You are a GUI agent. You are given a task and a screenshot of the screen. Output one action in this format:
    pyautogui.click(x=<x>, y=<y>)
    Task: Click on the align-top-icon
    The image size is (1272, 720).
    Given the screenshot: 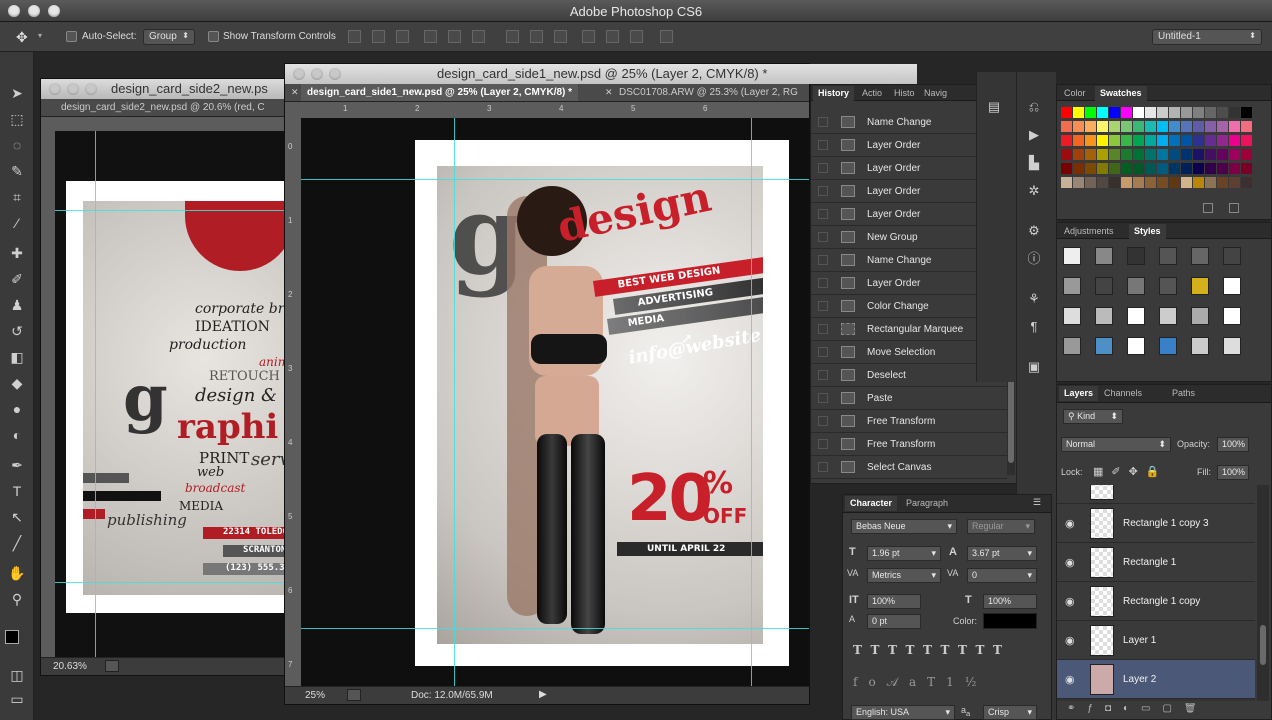 What is the action you would take?
    pyautogui.click(x=354, y=36)
    